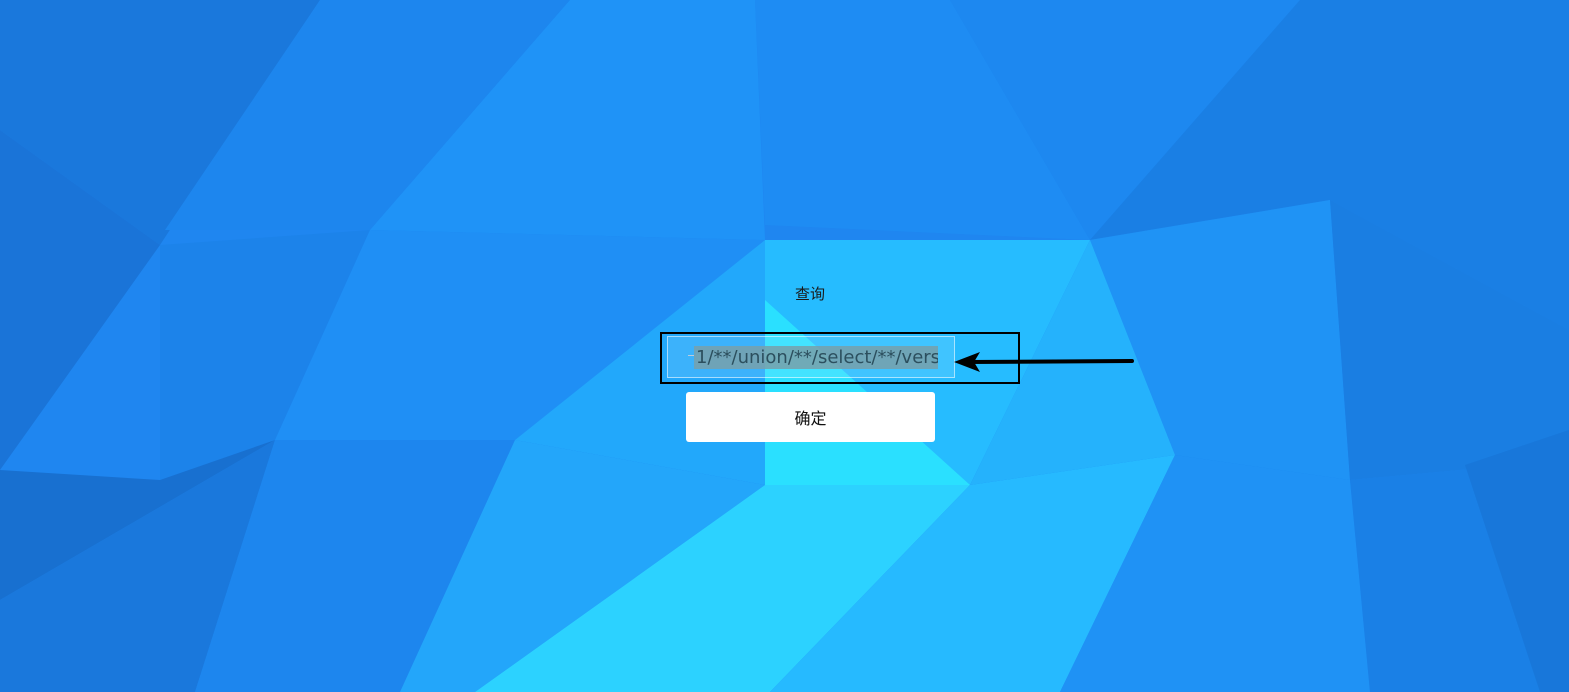 Image resolution: width=1569 pixels, height=692 pixels. What do you see at coordinates (816, 357) in the screenshot?
I see `query-input-selected-text: 1/**/union/**/select/**/versio` at bounding box center [816, 357].